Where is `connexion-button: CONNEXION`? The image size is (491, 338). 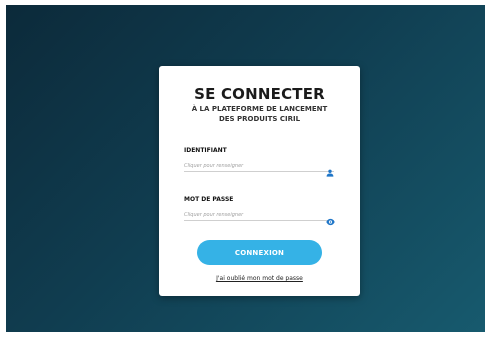 connexion-button: CONNEXION is located at coordinates (259, 252).